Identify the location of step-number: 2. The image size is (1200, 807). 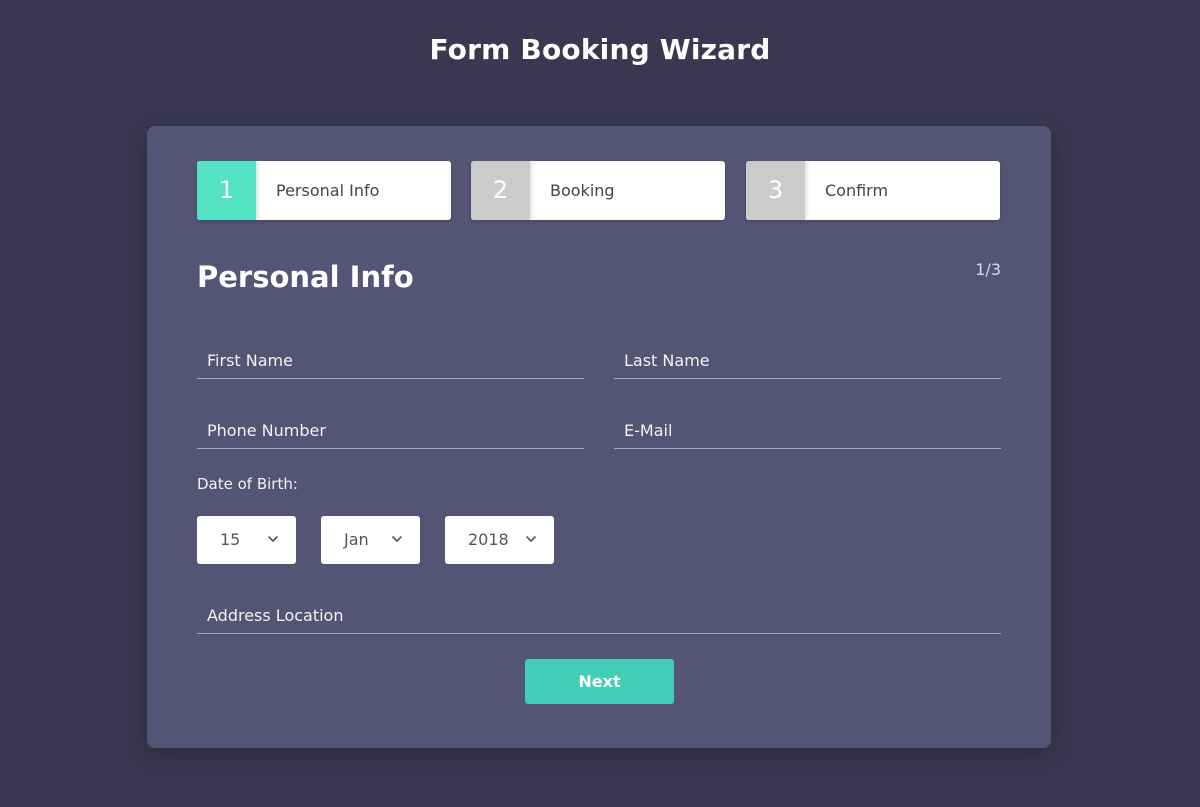
(500, 190).